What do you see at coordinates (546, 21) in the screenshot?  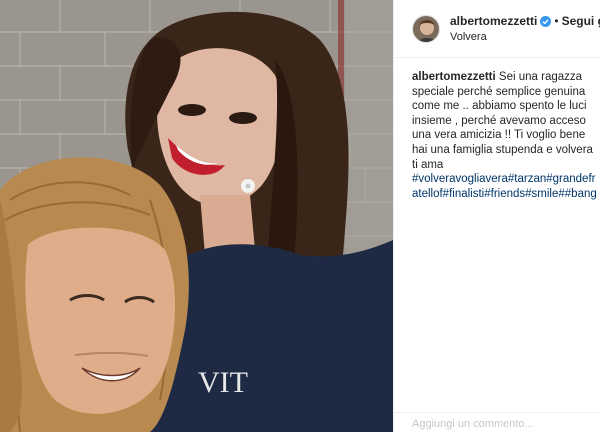 I see `verified-badge-icon` at bounding box center [546, 21].